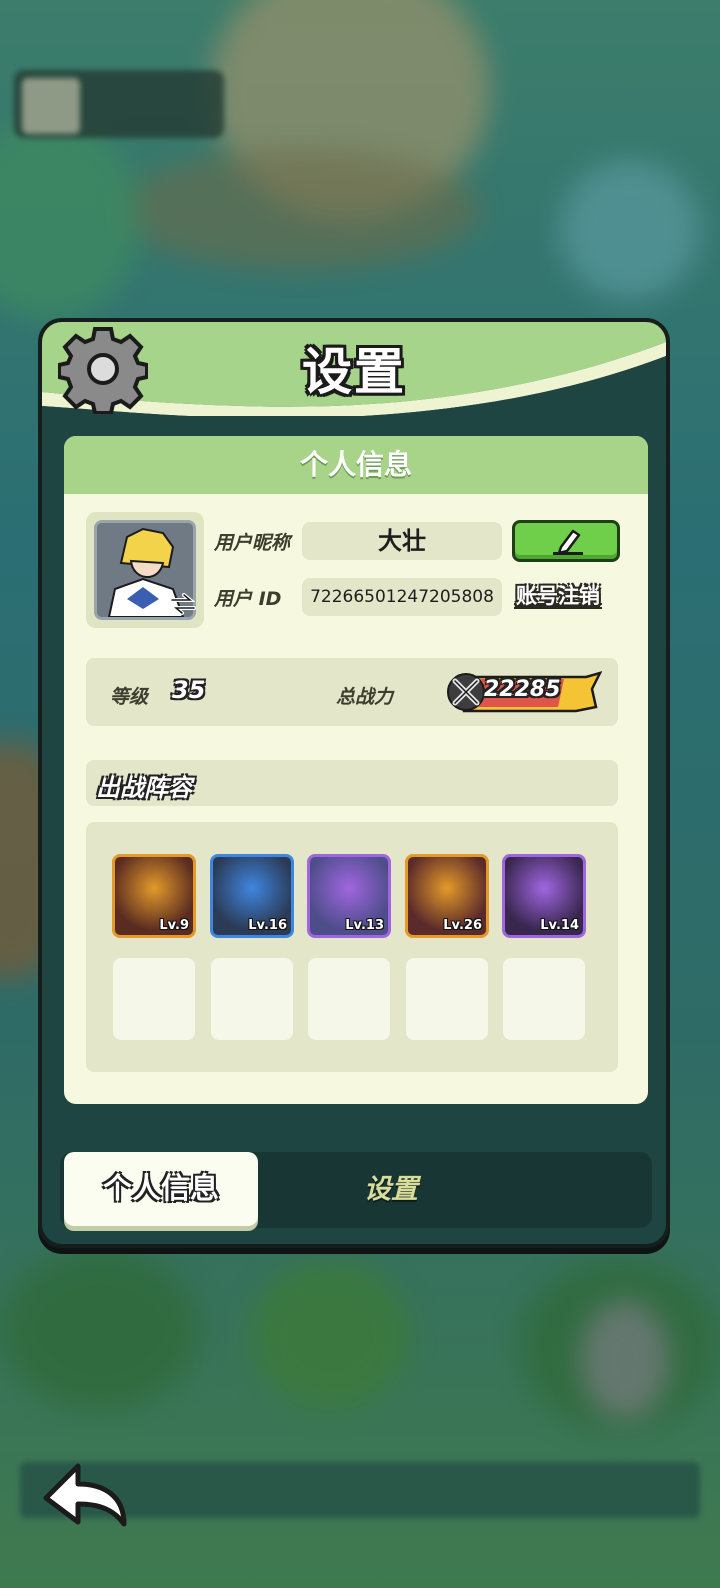  Describe the element at coordinates (365, 697) in the screenshot. I see `power-label: 总战力` at that location.